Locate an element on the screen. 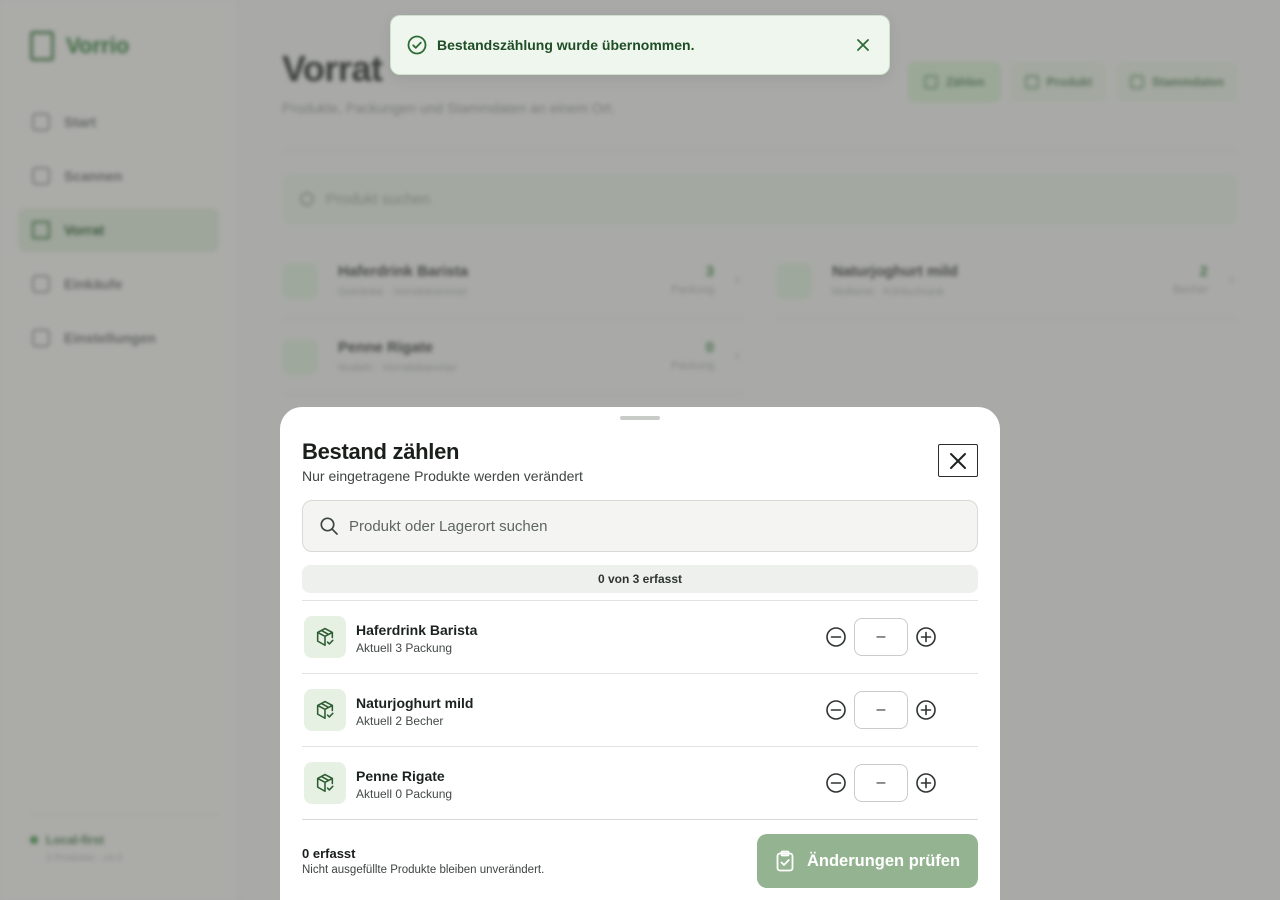 This screenshot has height=900, width=1280. master-data-label: Stammdaten is located at coordinates (1187, 82).